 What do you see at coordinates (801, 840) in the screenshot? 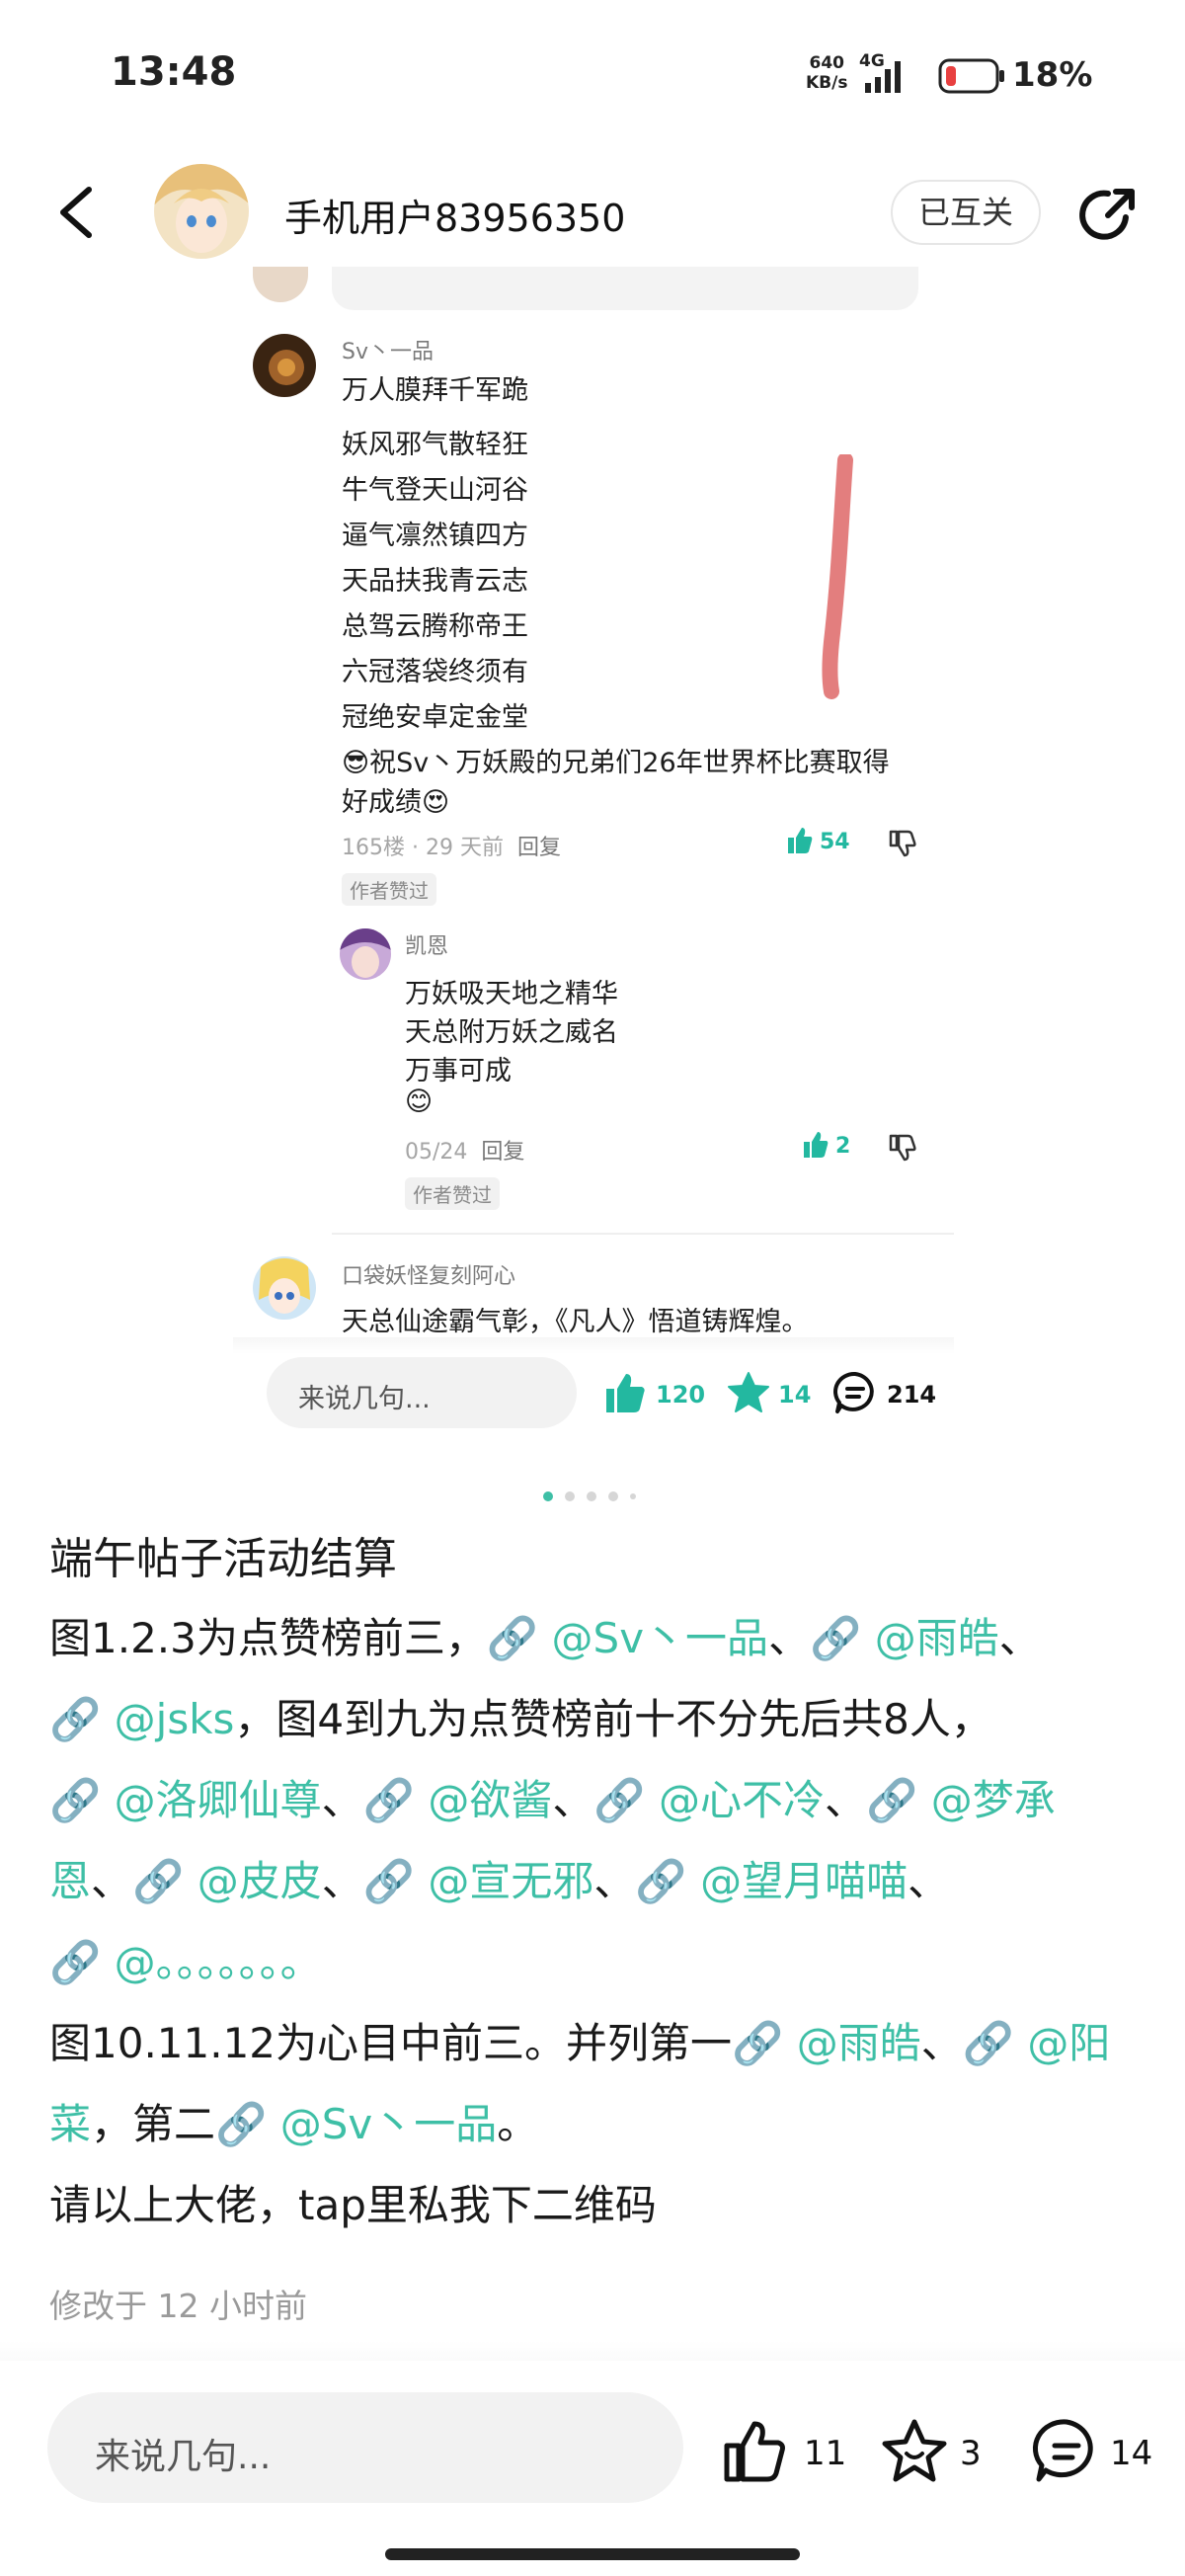
I see `thumb-up-icon` at bounding box center [801, 840].